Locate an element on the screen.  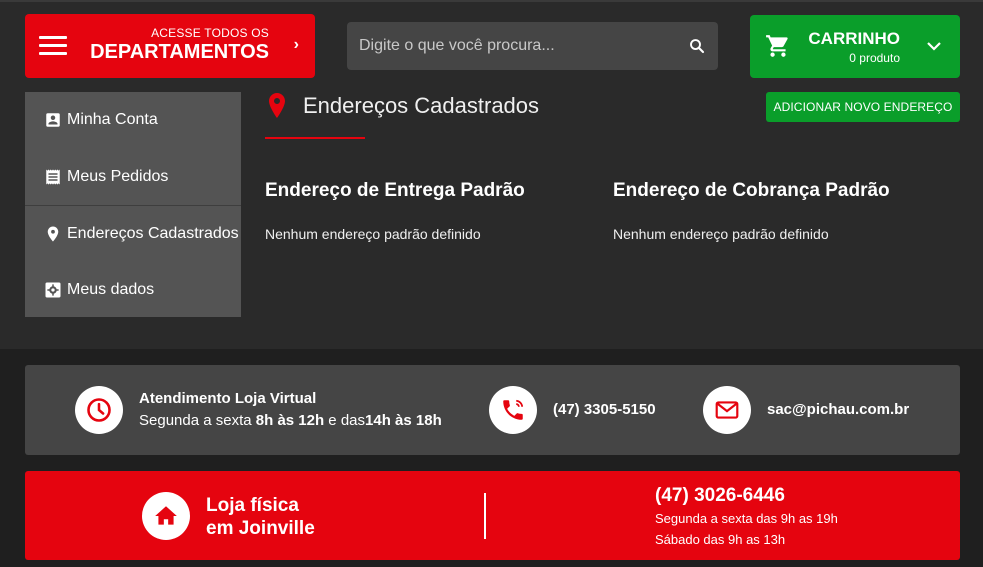
delivery-address-heading: Endereço de Entrega Padrão is located at coordinates (395, 190).